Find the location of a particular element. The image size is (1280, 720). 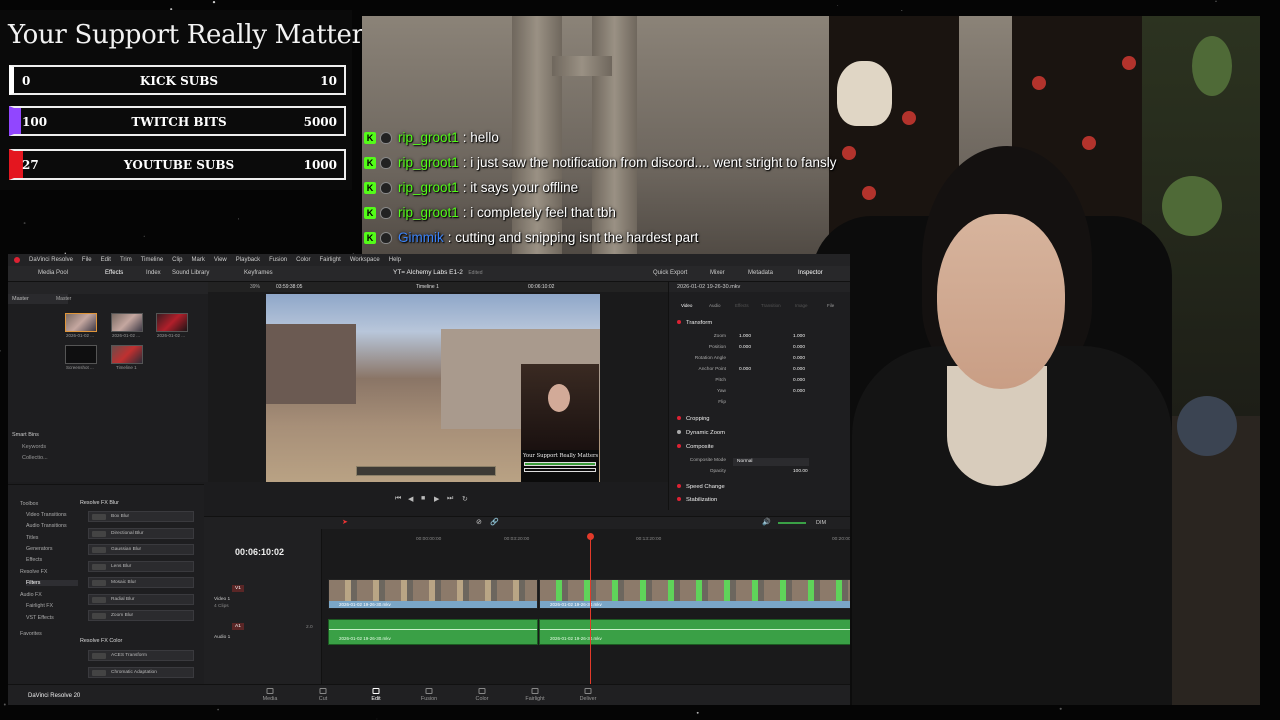

menu-item: Fusion is located at coordinates (278, 260).